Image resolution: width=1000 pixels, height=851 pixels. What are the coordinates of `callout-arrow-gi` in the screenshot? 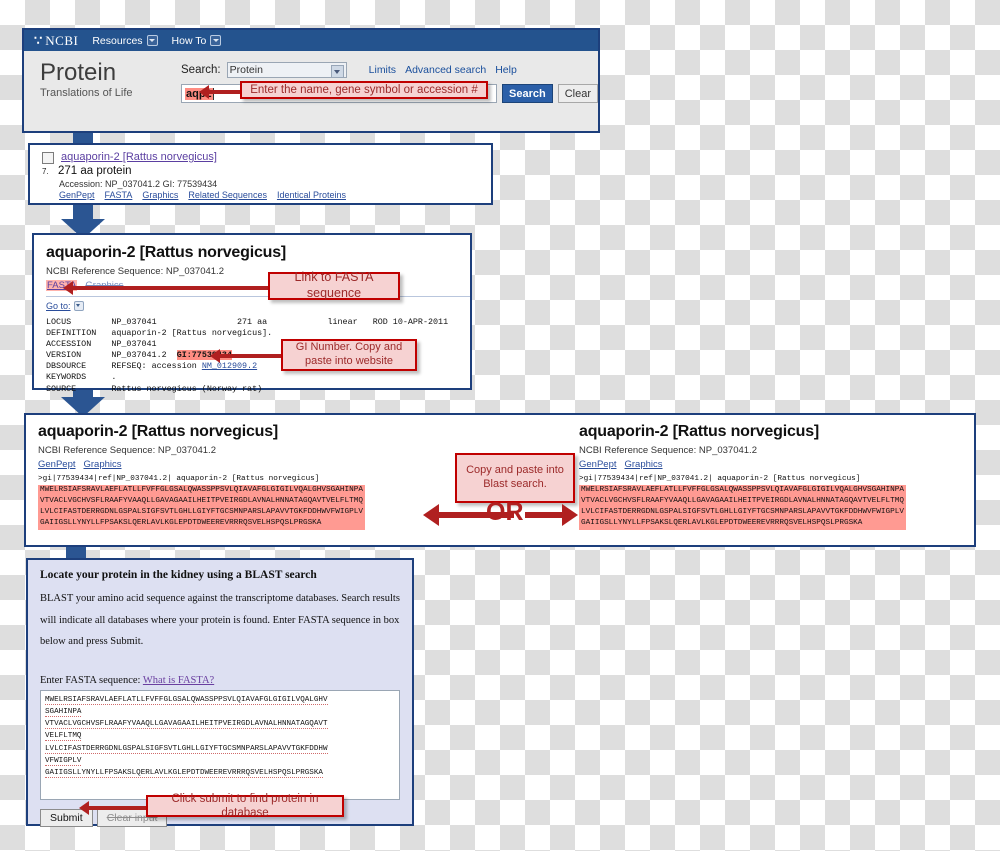 It's located at (247, 356).